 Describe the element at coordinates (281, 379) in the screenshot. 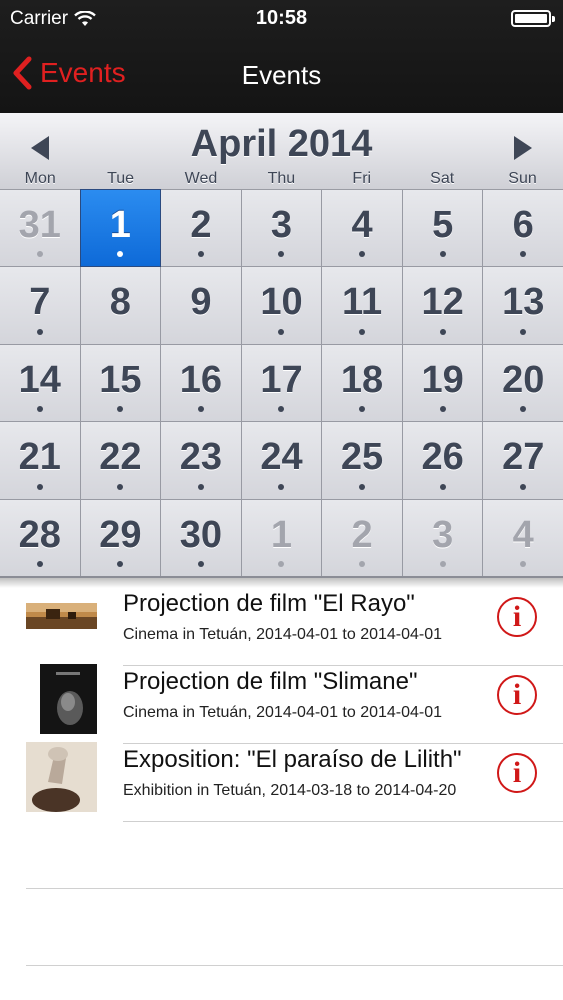

I see `day-number: 17` at that location.